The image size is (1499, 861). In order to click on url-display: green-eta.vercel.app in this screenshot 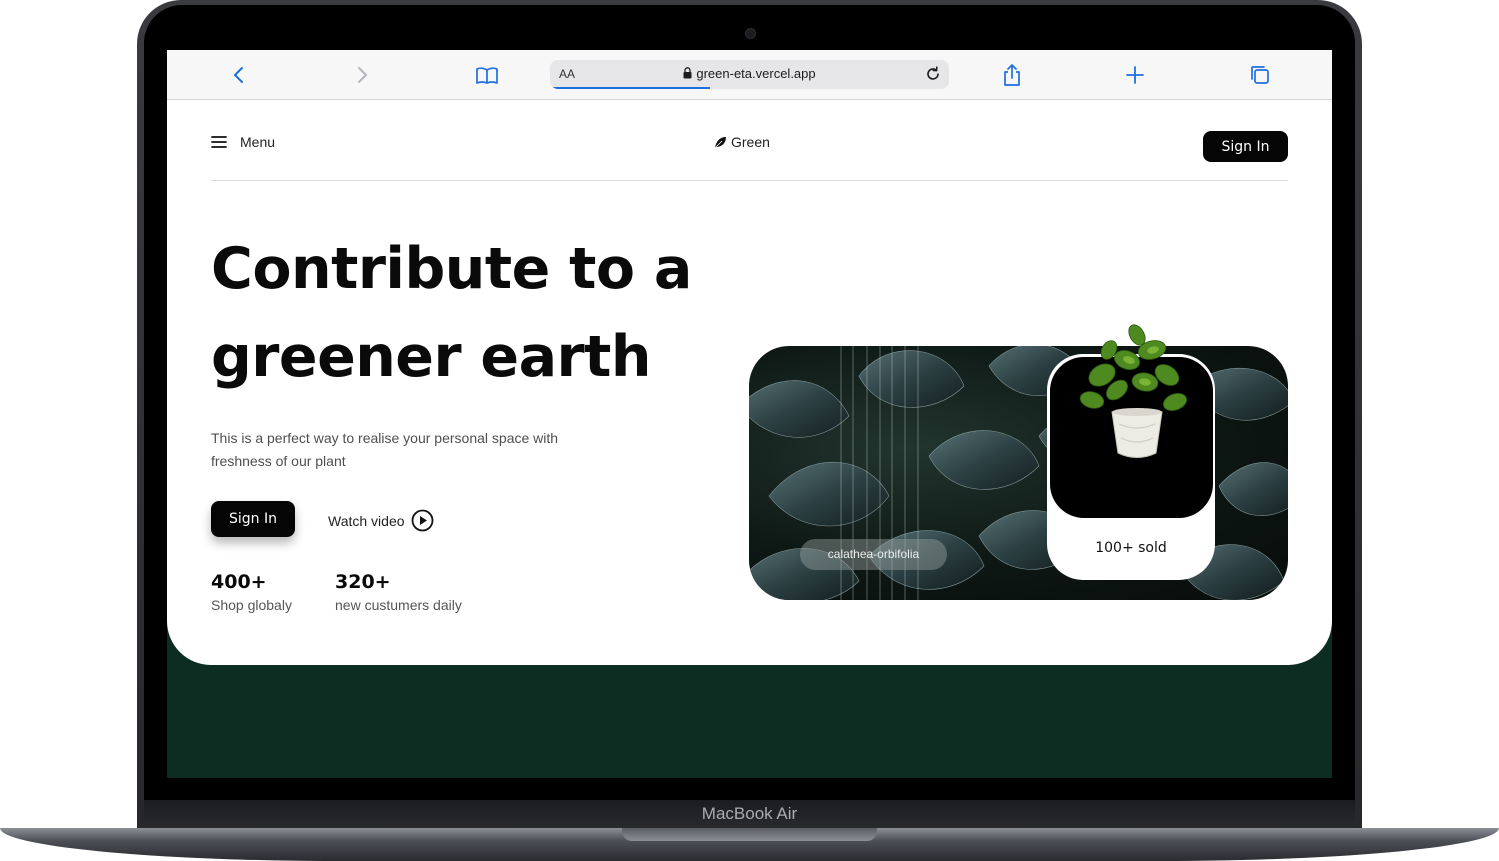, I will do `click(749, 73)`.